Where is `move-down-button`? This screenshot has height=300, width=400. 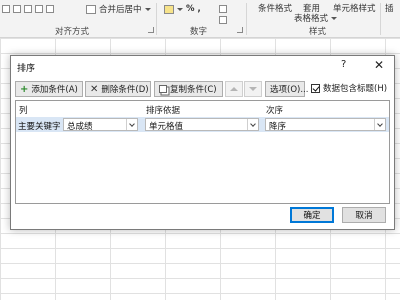
move-down-button is located at coordinates (253, 89).